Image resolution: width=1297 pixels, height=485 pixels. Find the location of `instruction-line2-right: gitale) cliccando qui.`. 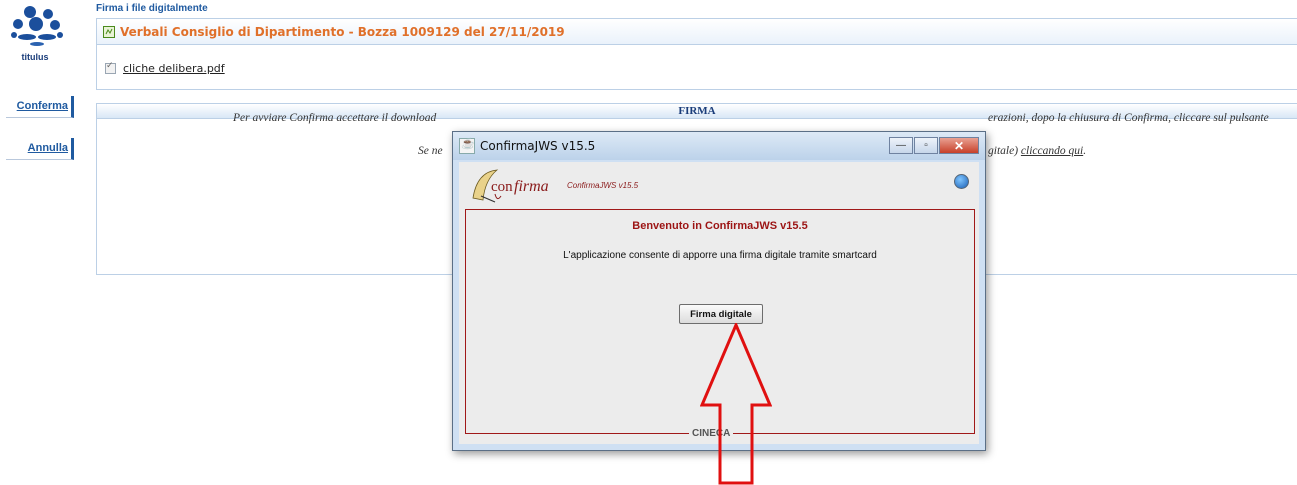

instruction-line2-right: gitale) cliccando qui. is located at coordinates (1037, 151).